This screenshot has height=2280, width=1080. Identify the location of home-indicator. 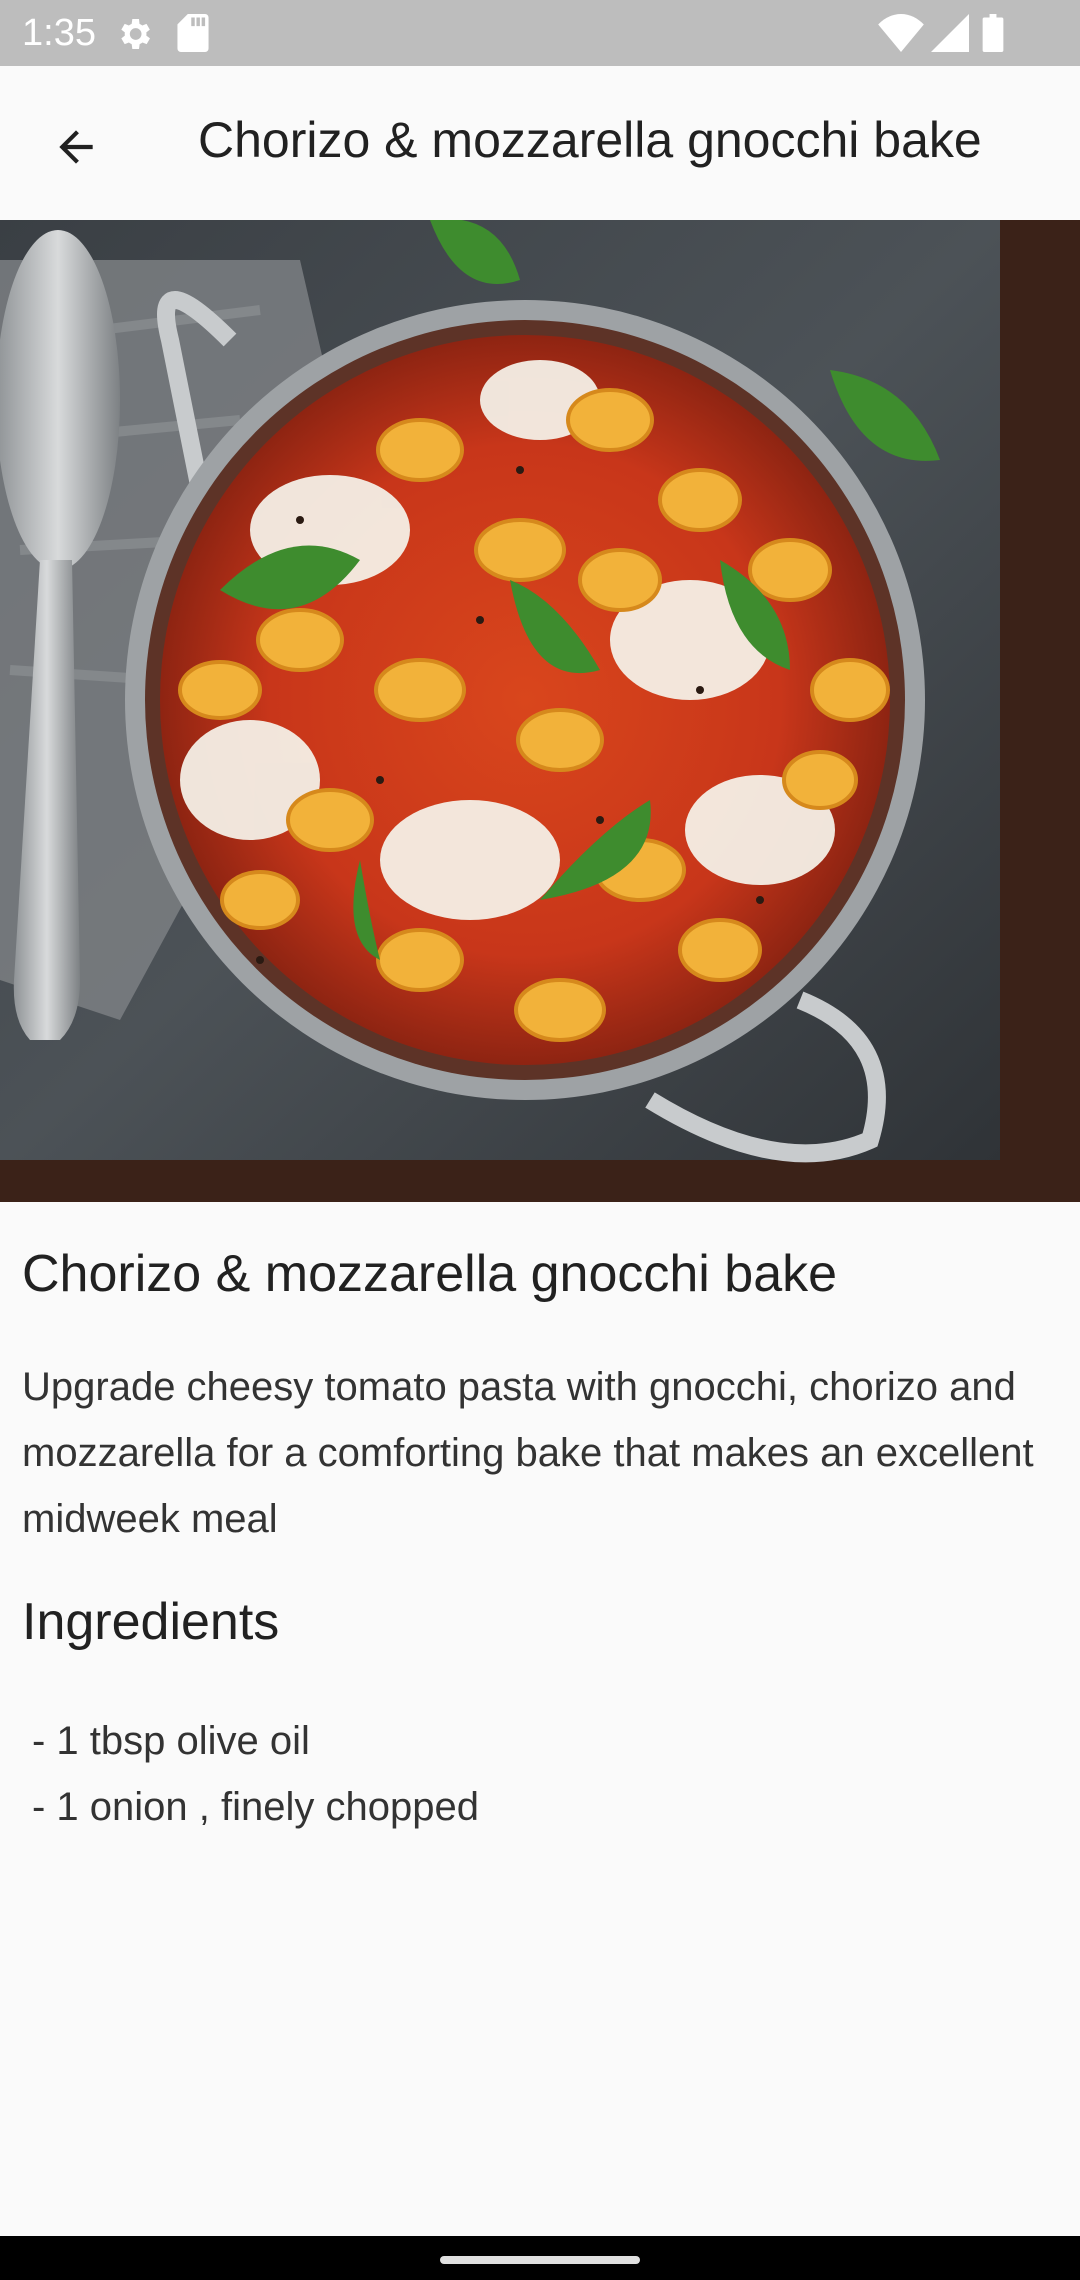
(540, 2260).